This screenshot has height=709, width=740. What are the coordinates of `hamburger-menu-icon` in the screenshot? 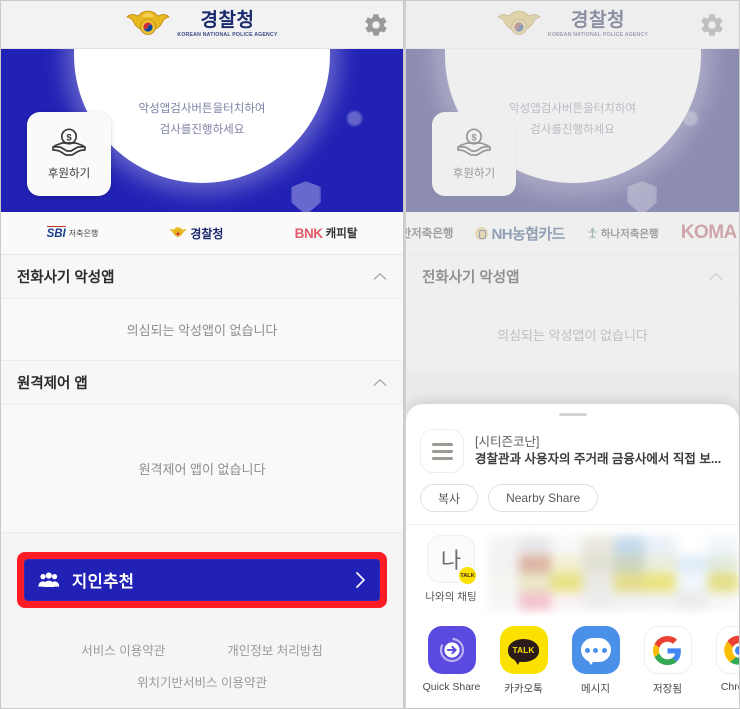 It's located at (442, 451).